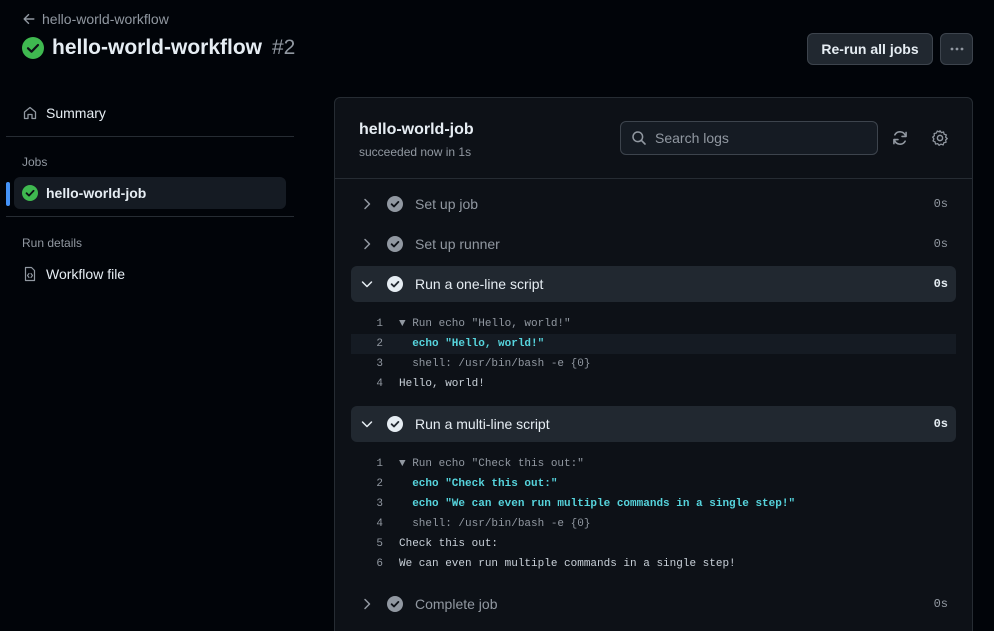 This screenshot has height=631, width=994. Describe the element at coordinates (755, 138) in the screenshot. I see `search-logs-input` at that location.